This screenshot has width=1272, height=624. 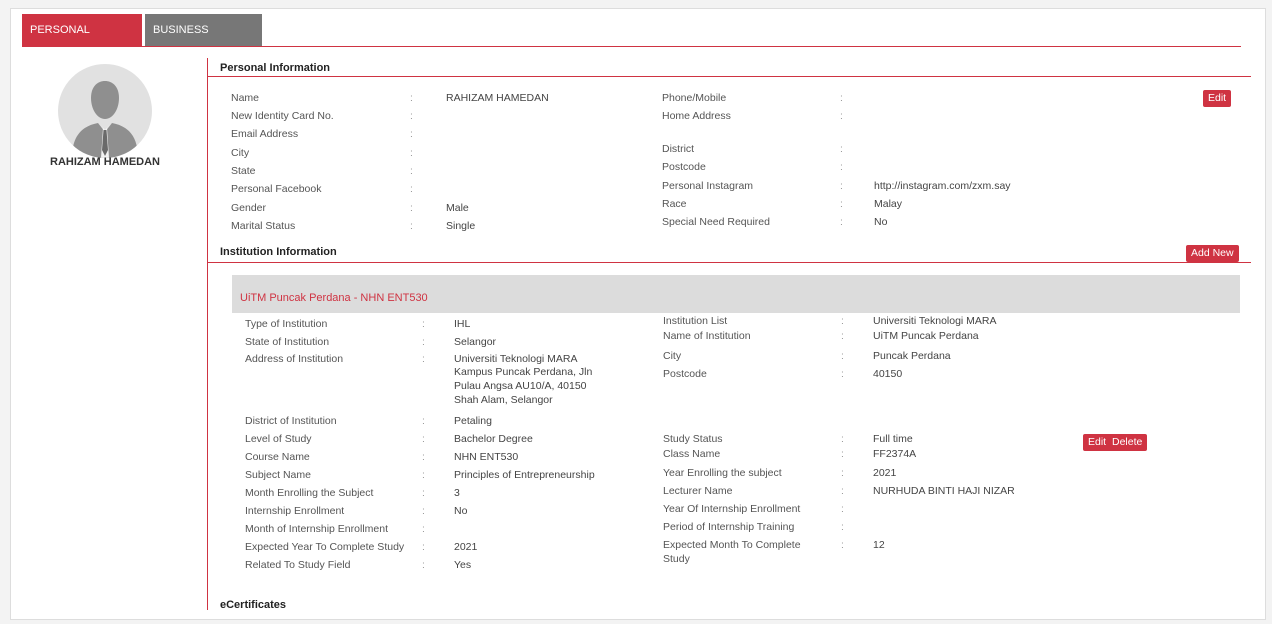 I want to click on field-label: Race, so click(x=674, y=204).